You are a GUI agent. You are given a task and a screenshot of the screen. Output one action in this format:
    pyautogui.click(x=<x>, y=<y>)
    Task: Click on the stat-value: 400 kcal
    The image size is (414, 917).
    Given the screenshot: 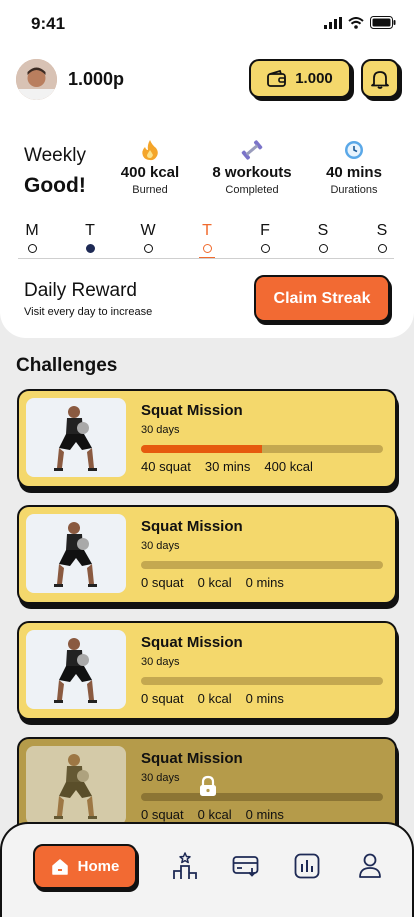 What is the action you would take?
    pyautogui.click(x=150, y=172)
    